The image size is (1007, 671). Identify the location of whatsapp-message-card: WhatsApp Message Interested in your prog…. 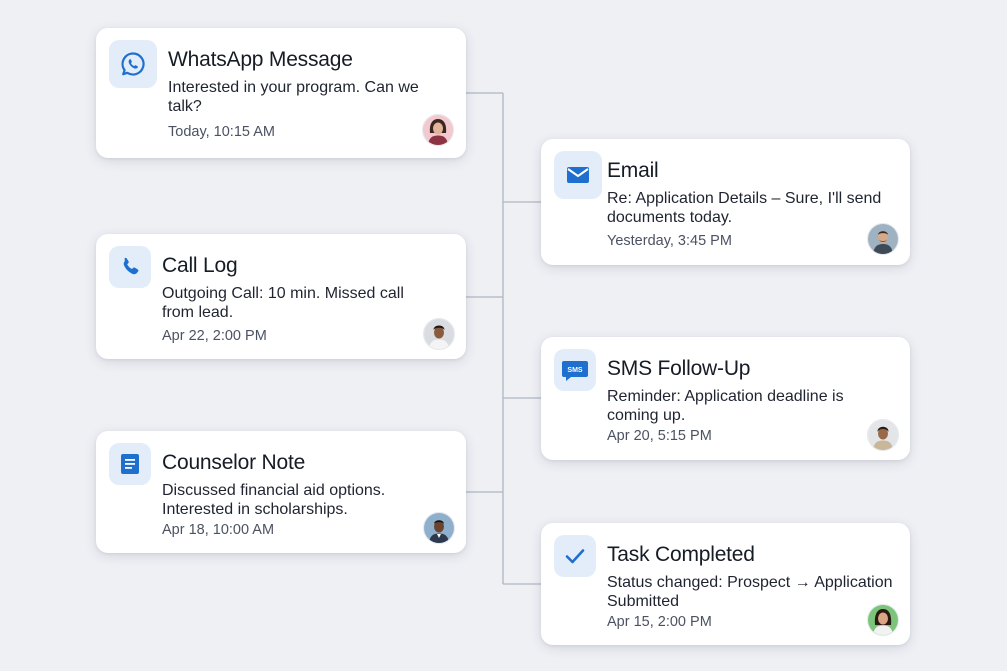
(281, 93).